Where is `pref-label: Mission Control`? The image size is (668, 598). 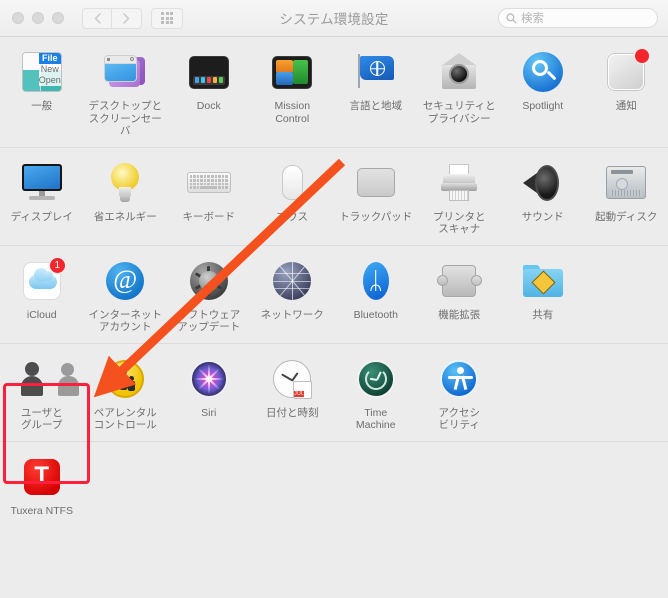 pref-label: Mission Control is located at coordinates (292, 112).